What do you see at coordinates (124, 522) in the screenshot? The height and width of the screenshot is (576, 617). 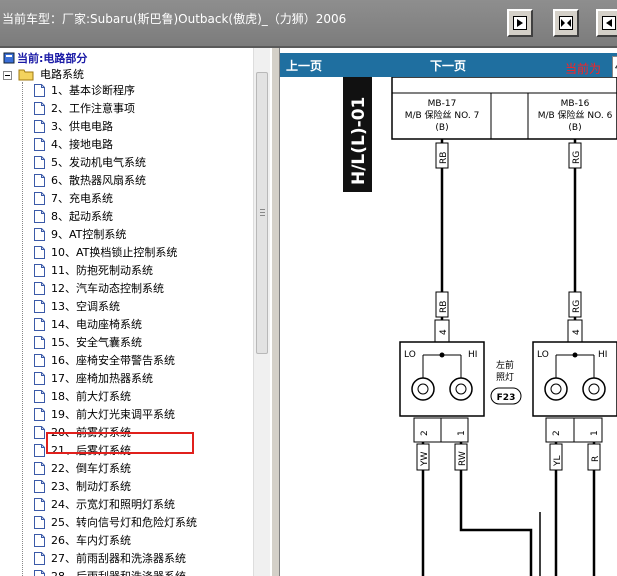 I see `tree-item-label: 25、转向信号灯和危险灯系统` at bounding box center [124, 522].